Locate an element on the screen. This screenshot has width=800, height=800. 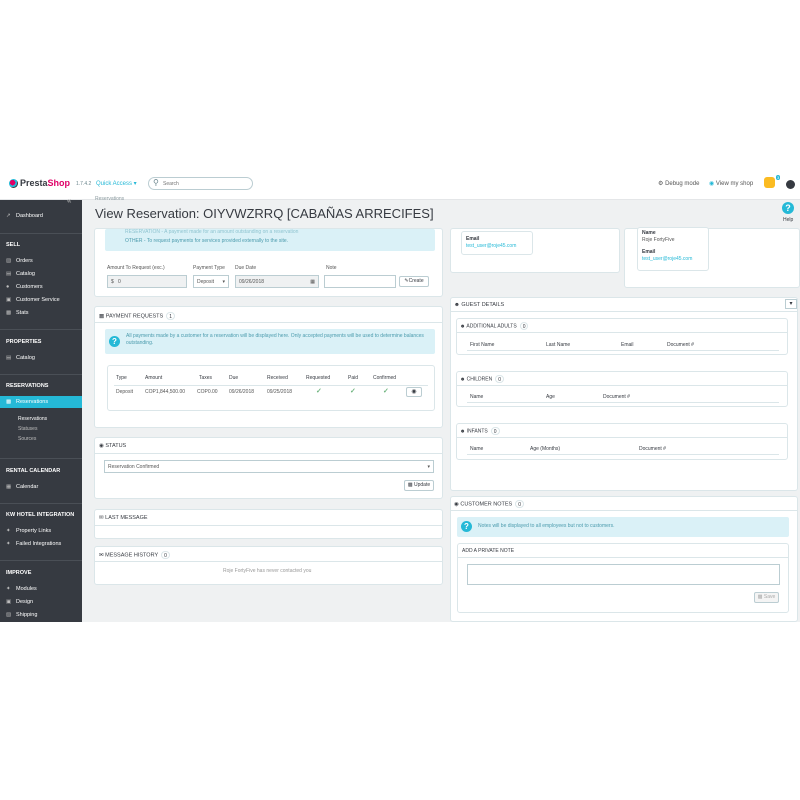
update-button: ▩ Update is located at coordinates (419, 485).